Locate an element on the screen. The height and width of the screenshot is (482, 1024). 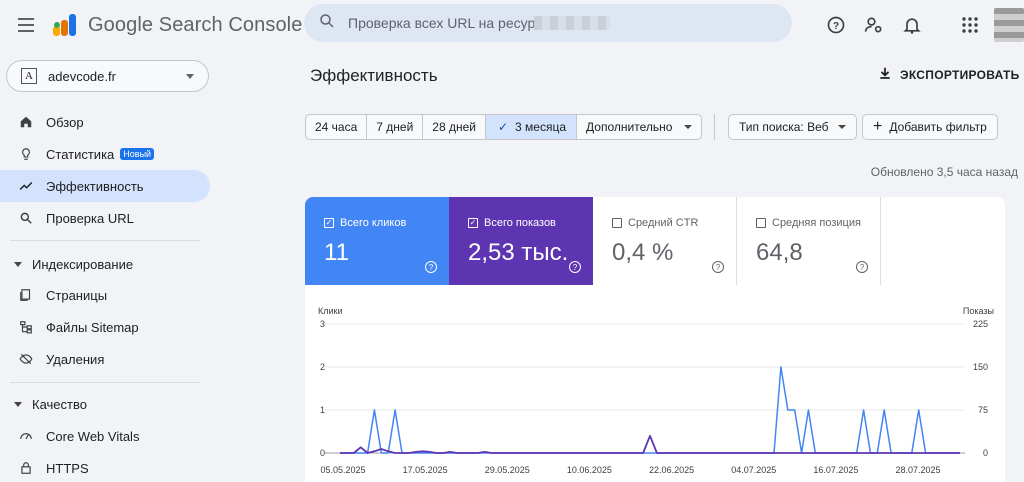
sitemap-icon is located at coordinates (26, 327).